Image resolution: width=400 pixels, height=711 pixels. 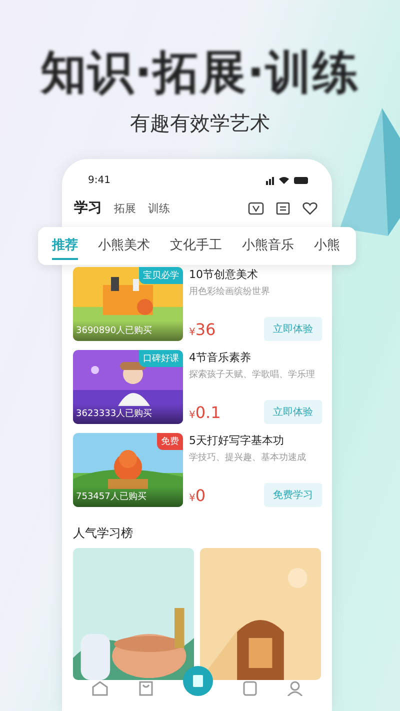 I want to click on course-title: 5天打好写字基本功, so click(x=237, y=440).